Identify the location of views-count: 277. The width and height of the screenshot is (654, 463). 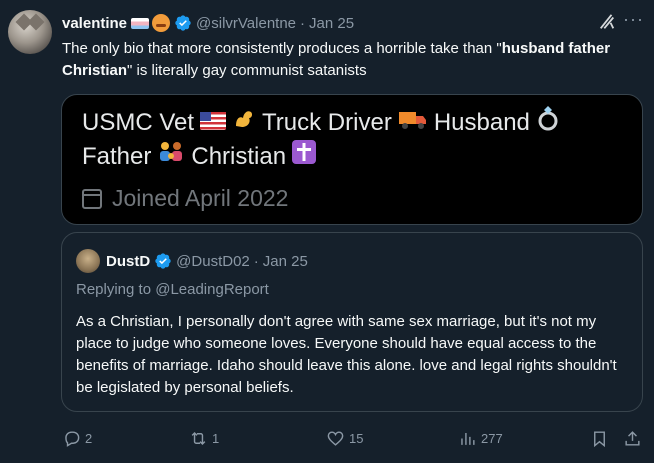
(492, 438).